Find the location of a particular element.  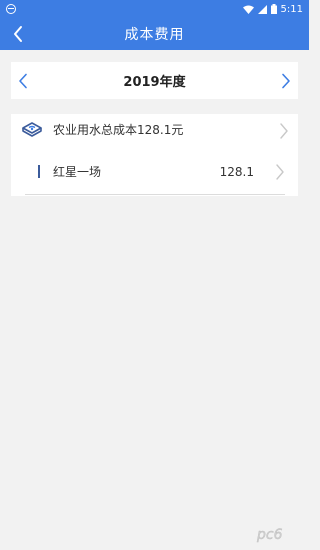

back-button is located at coordinates (18, 34).